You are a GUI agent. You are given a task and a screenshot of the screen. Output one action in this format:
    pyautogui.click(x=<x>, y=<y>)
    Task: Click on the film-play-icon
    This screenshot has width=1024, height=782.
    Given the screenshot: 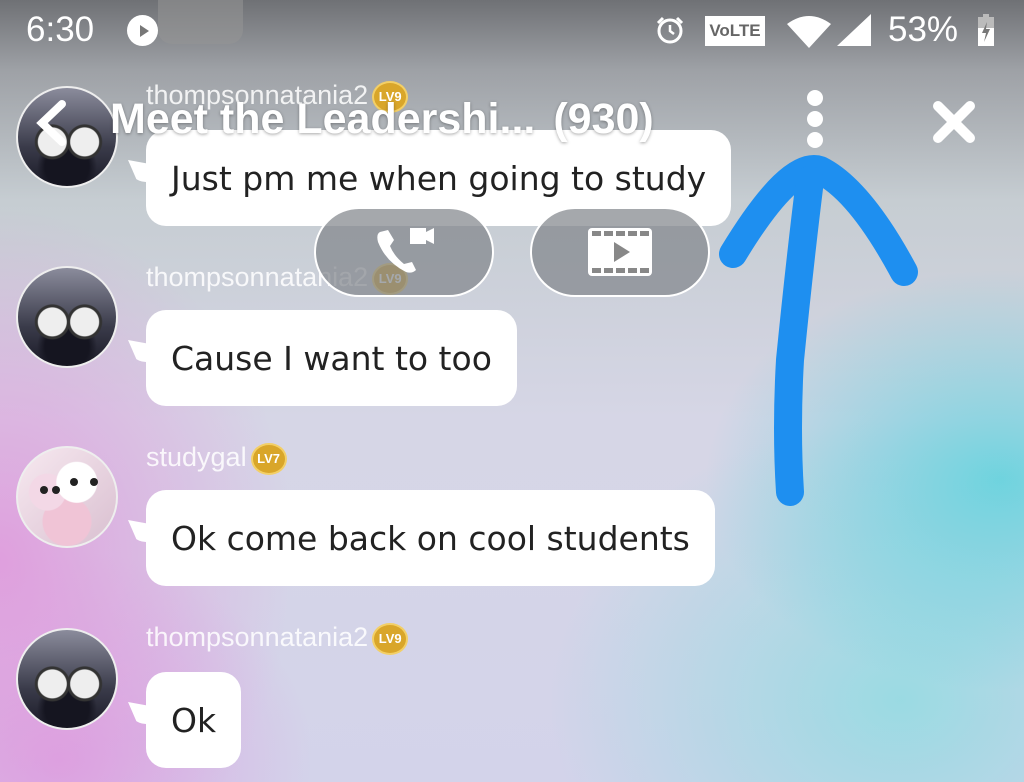 What is the action you would take?
    pyautogui.click(x=620, y=252)
    